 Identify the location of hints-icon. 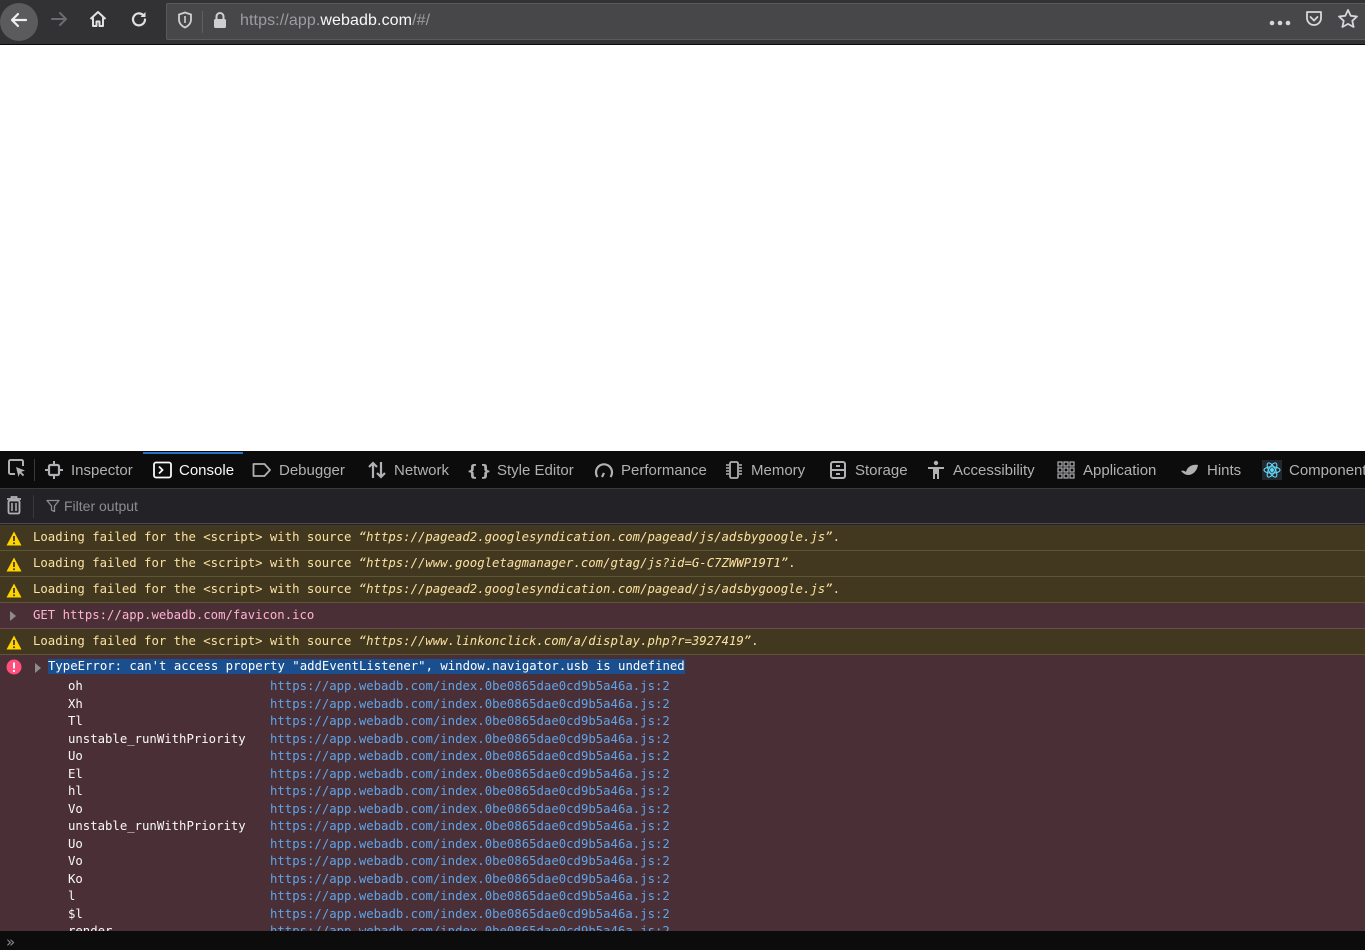
(1190, 470).